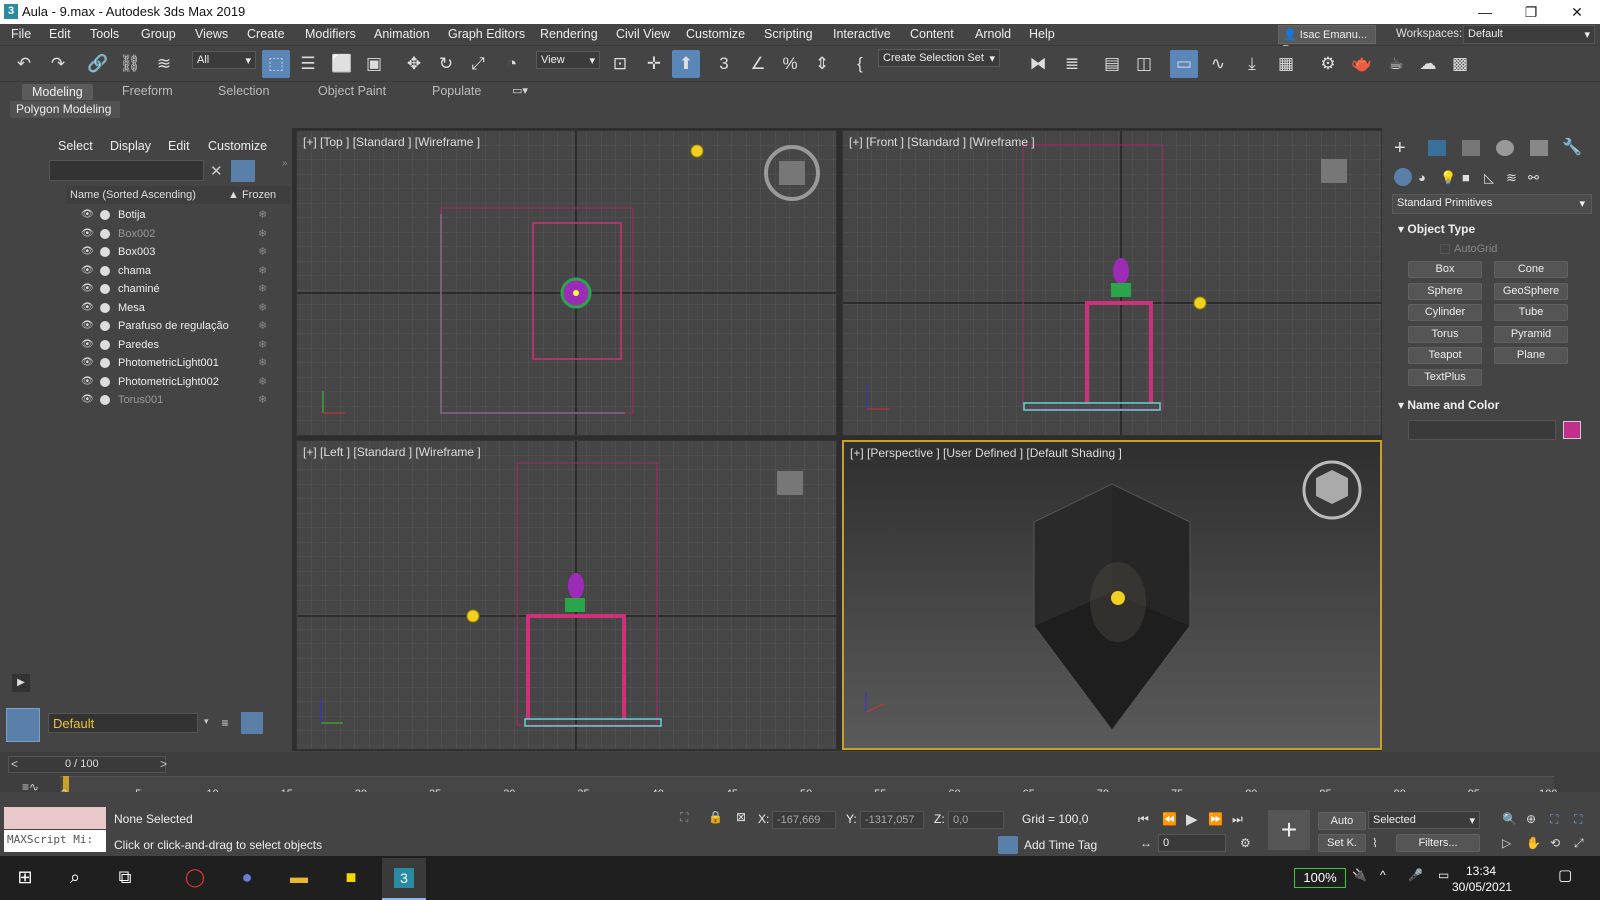 The height and width of the screenshot is (900, 1600). Describe the element at coordinates (404, 879) in the screenshot. I see `3dsmax-taskbar-icon: 3` at that location.